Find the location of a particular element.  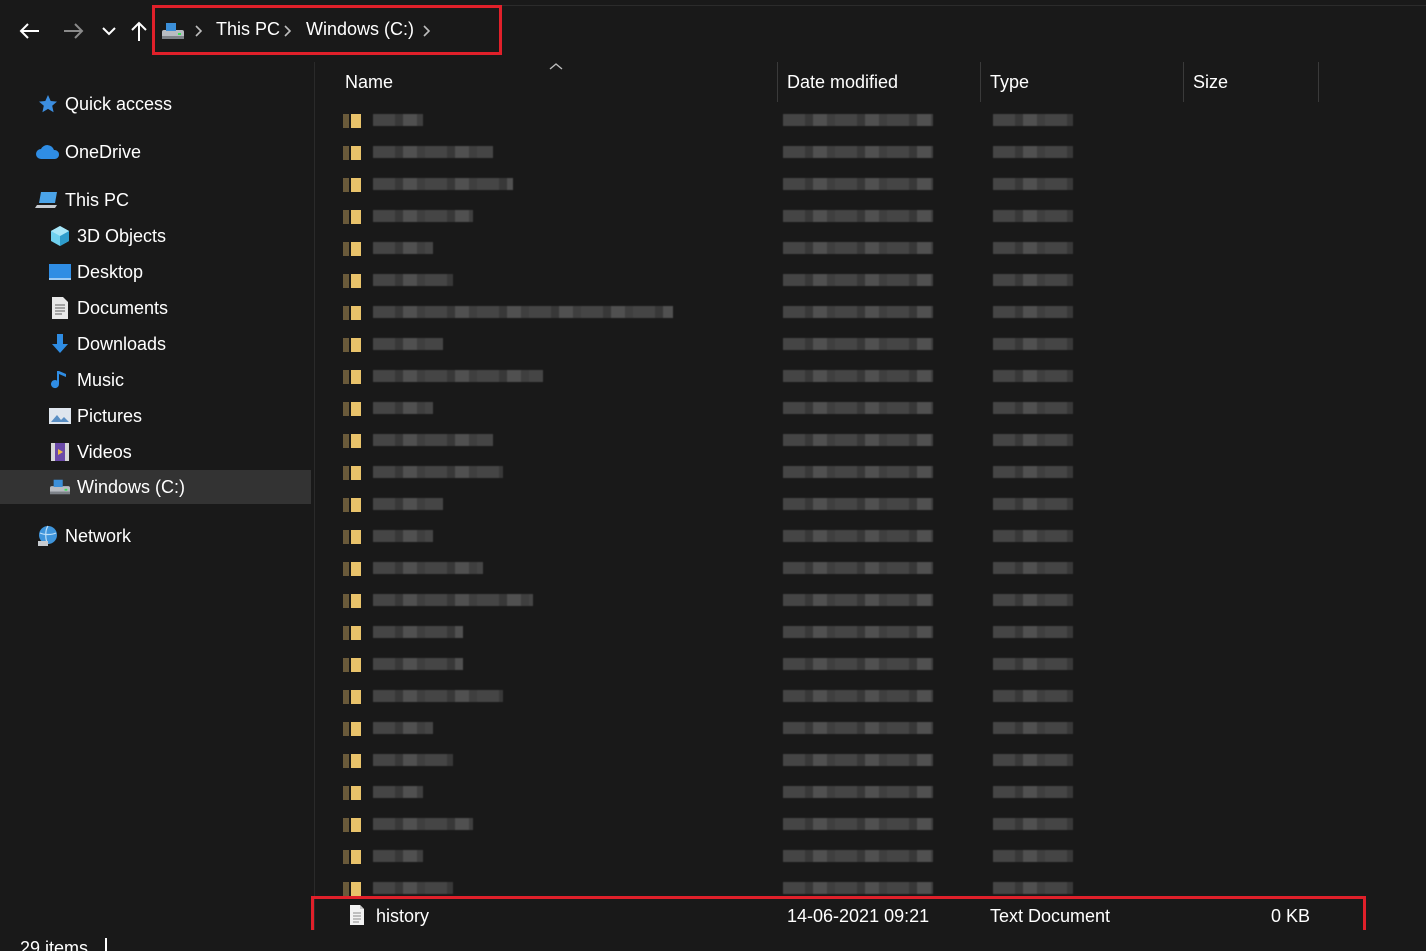

sidebar-item-desktop: Desktop is located at coordinates (95, 272).